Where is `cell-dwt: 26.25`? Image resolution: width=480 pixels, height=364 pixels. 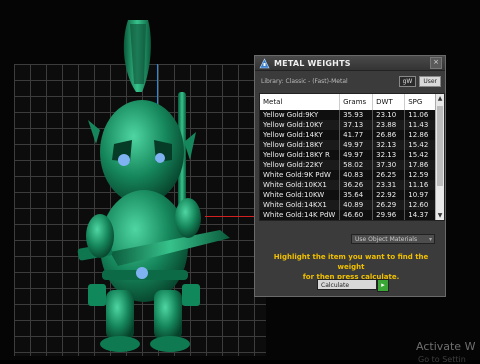 cell-dwt: 26.25 is located at coordinates (389, 175).